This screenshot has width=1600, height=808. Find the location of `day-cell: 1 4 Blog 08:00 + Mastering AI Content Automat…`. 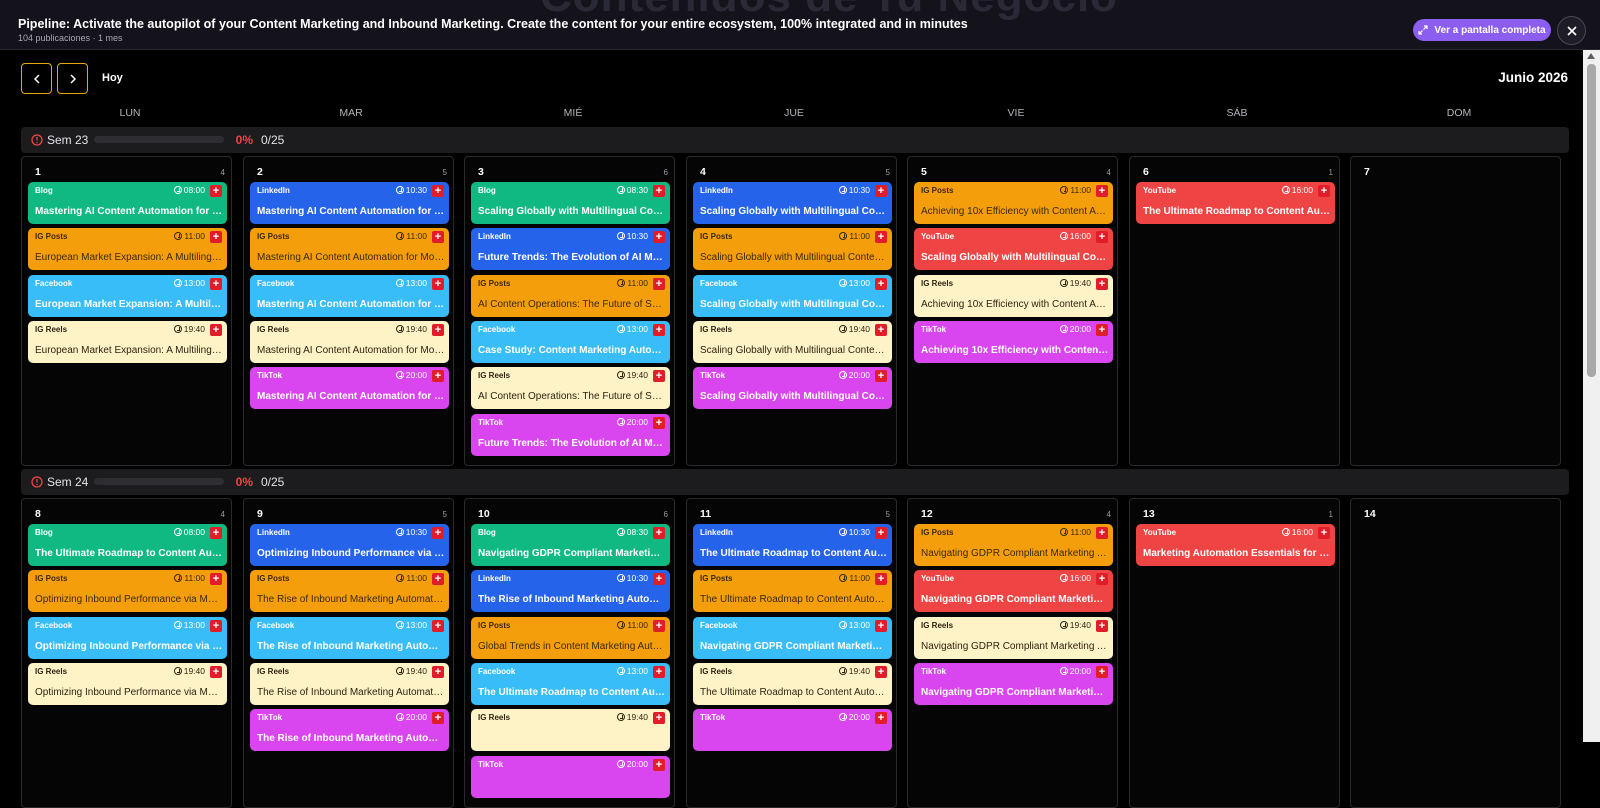

day-cell: 1 4 Blog 08:00 + Mastering AI Content Automat… is located at coordinates (126, 311).